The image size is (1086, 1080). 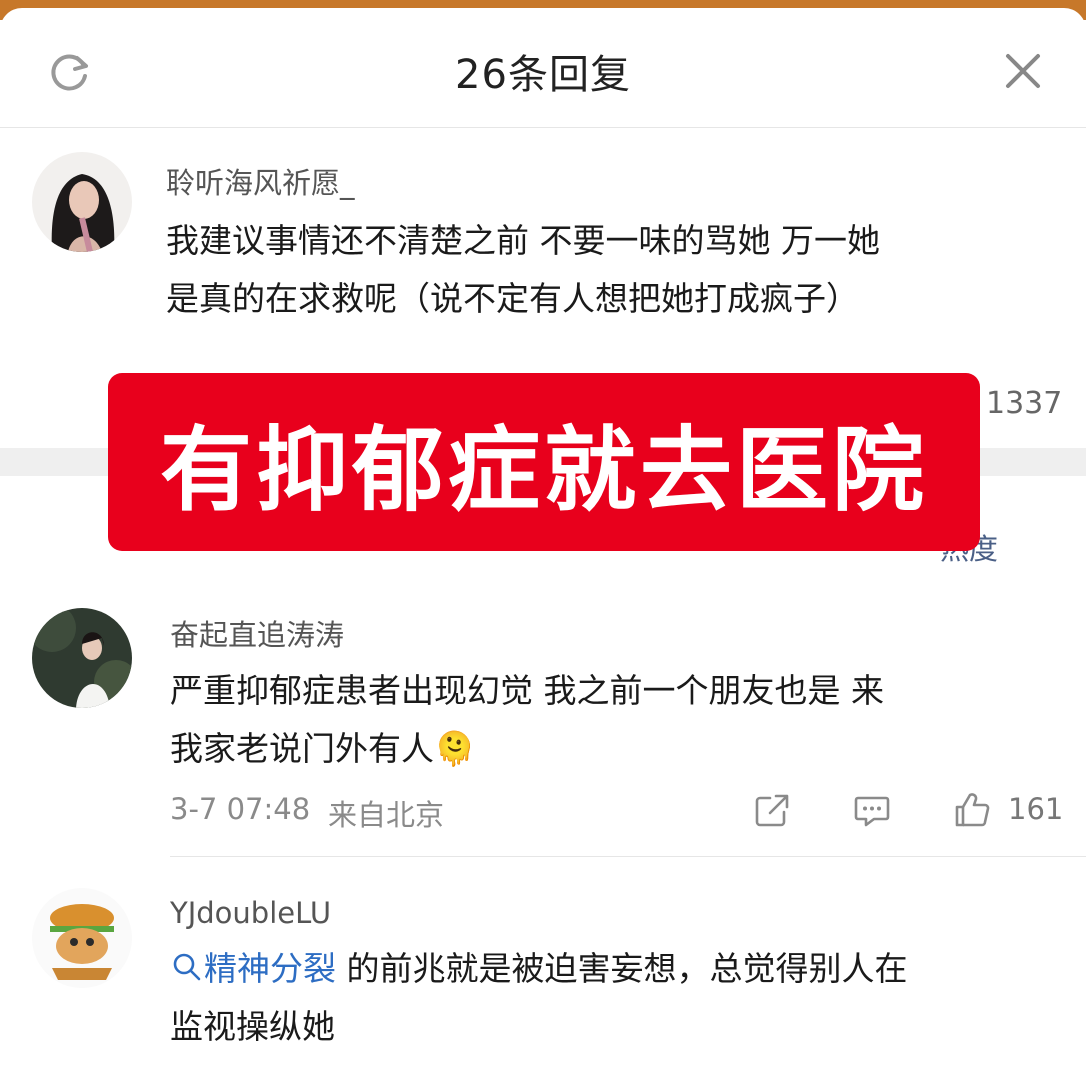 I want to click on reply-text: 严重抑郁症患者出现幻觉 我之前一个朋友也是 来 我家老说门外有人🫠, so click(x=610, y=720).